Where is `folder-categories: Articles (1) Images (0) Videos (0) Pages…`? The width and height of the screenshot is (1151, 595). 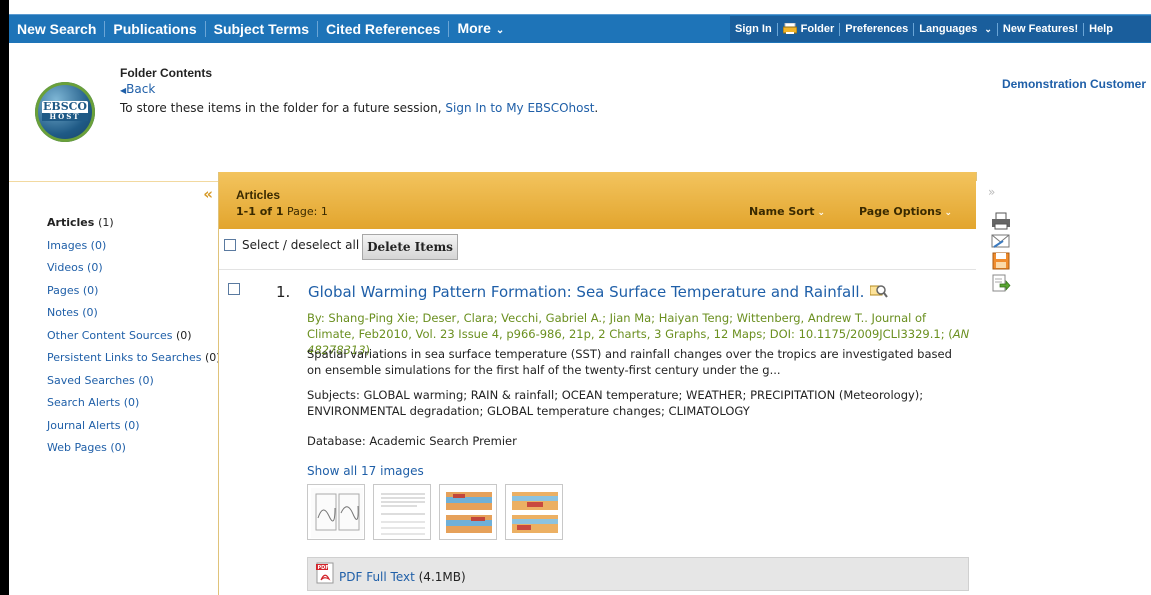
folder-categories: Articles (1) Images (0) Videos (0) Pages… is located at coordinates (134, 336).